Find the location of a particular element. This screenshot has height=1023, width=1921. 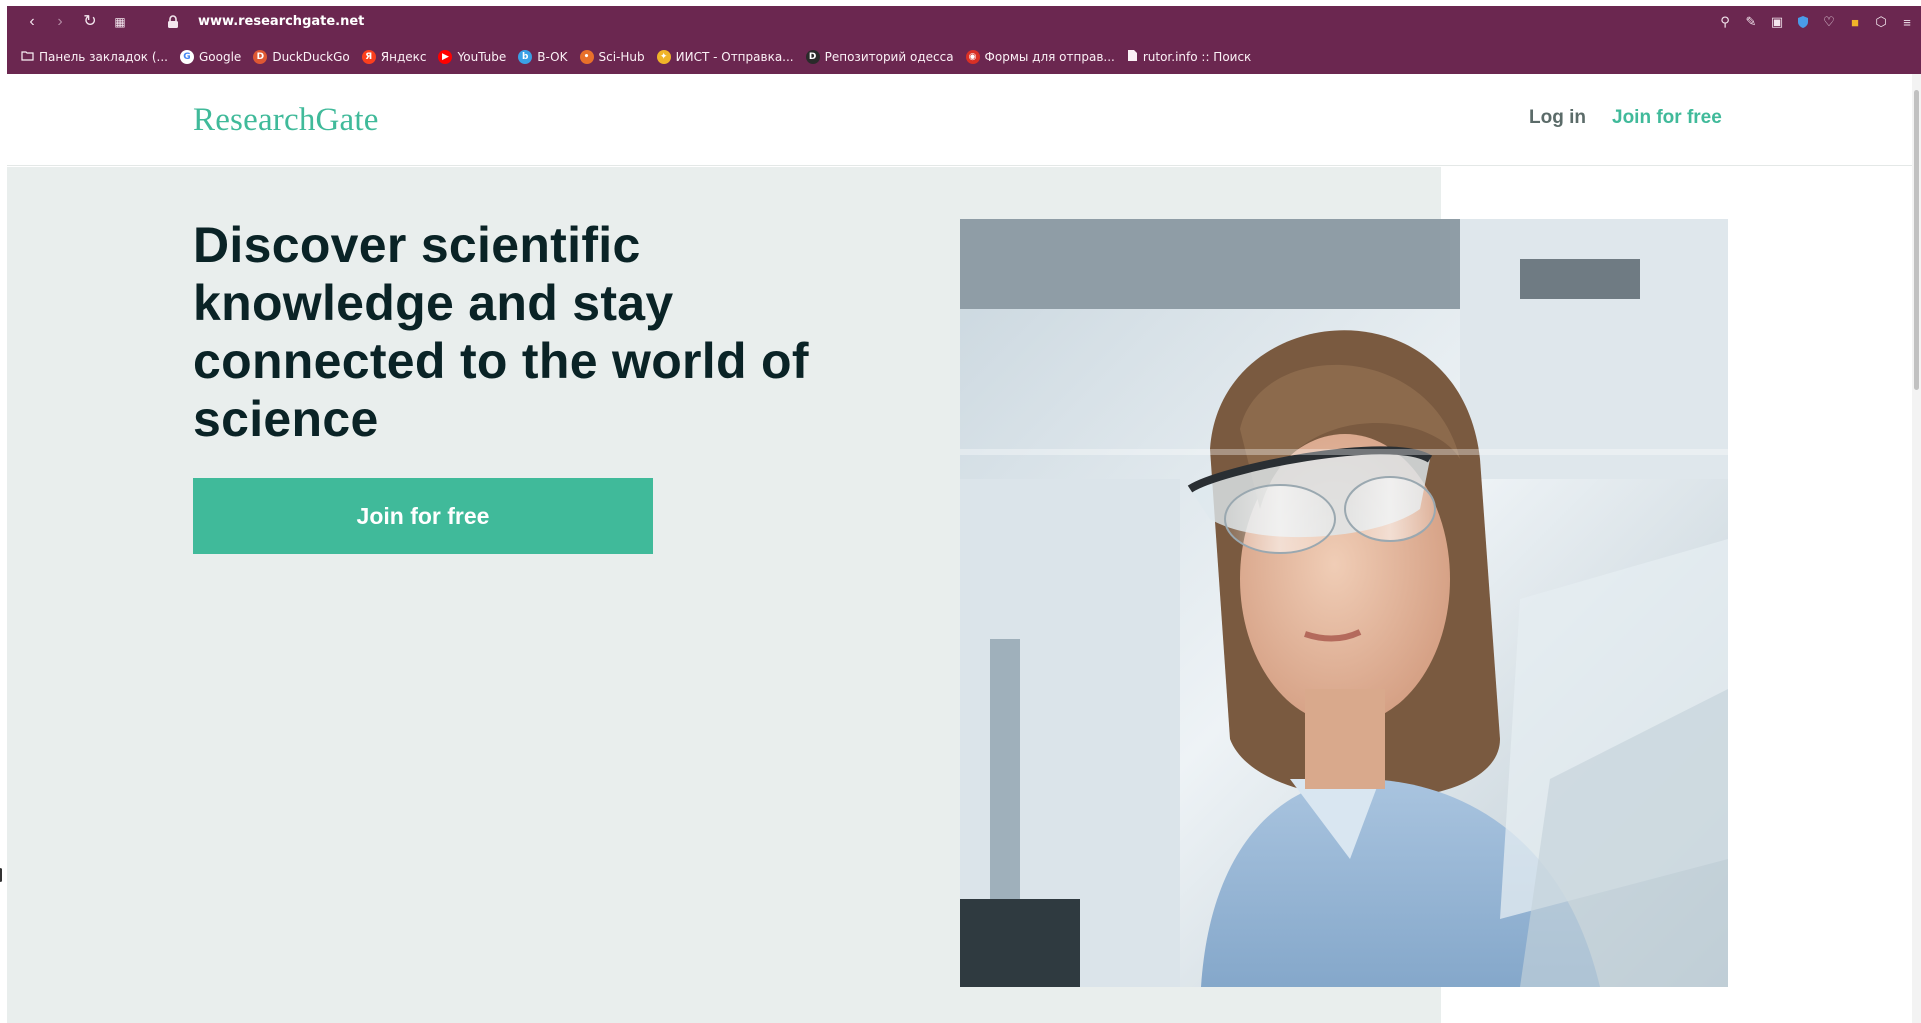

lock-icon is located at coordinates (173, 21).